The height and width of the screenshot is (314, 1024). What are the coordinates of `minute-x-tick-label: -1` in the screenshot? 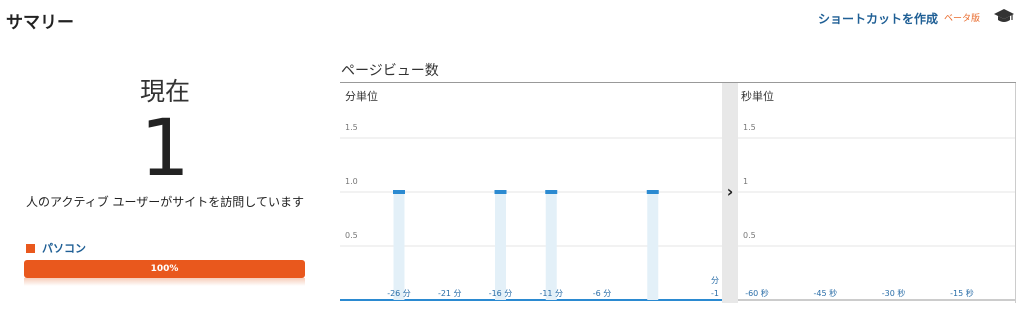 It's located at (715, 293).